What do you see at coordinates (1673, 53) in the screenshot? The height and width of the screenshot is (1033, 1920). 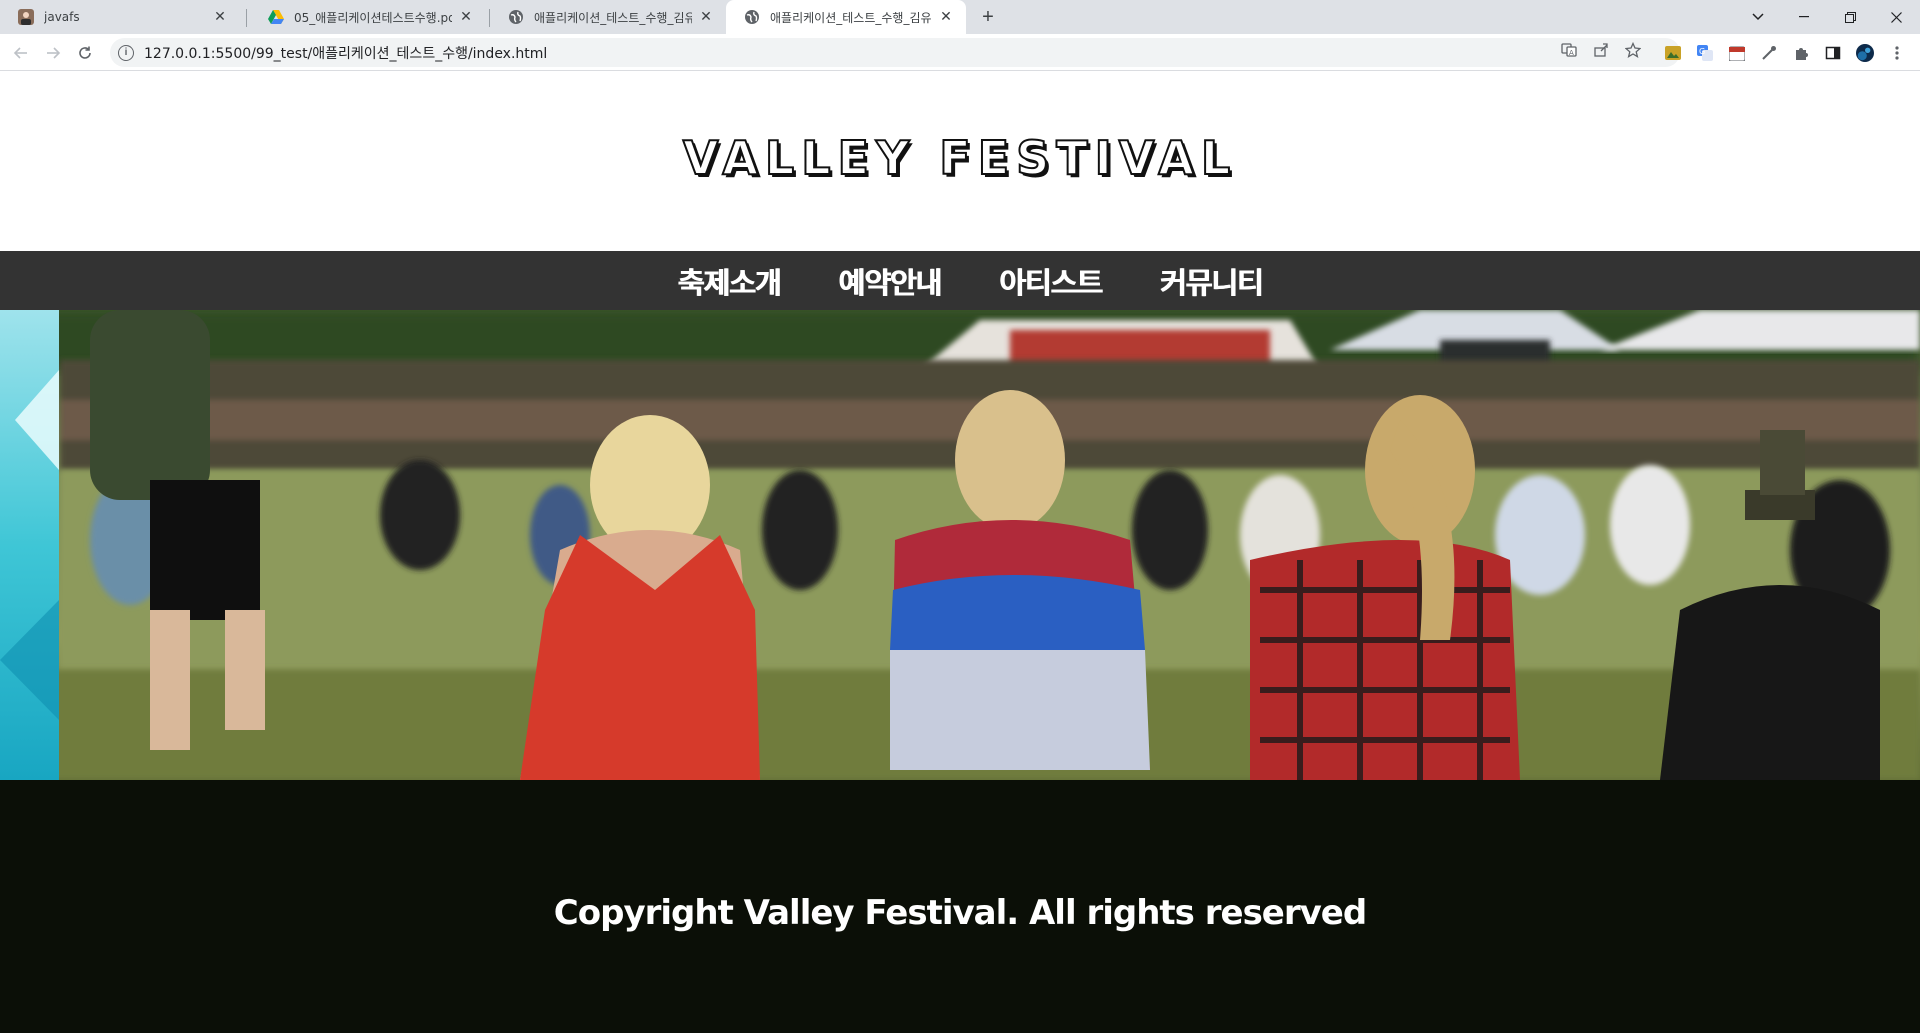 I see `image-extension-icon` at bounding box center [1673, 53].